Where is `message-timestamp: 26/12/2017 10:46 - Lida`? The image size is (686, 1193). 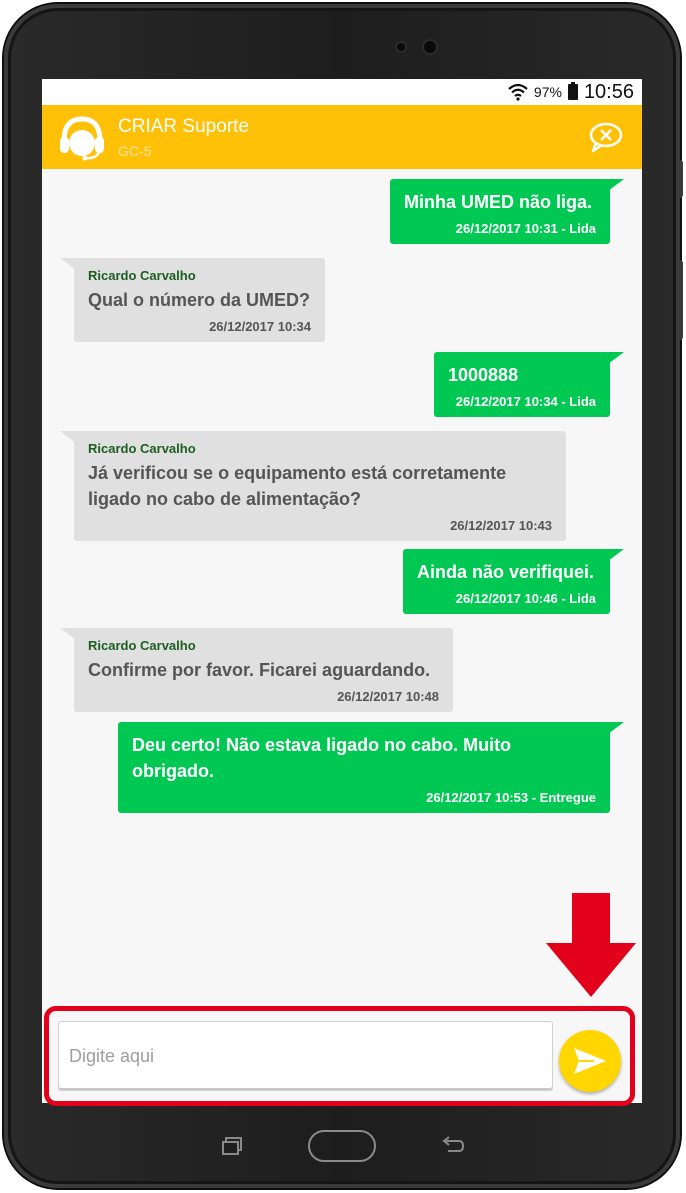 message-timestamp: 26/12/2017 10:46 - Lida is located at coordinates (525, 598).